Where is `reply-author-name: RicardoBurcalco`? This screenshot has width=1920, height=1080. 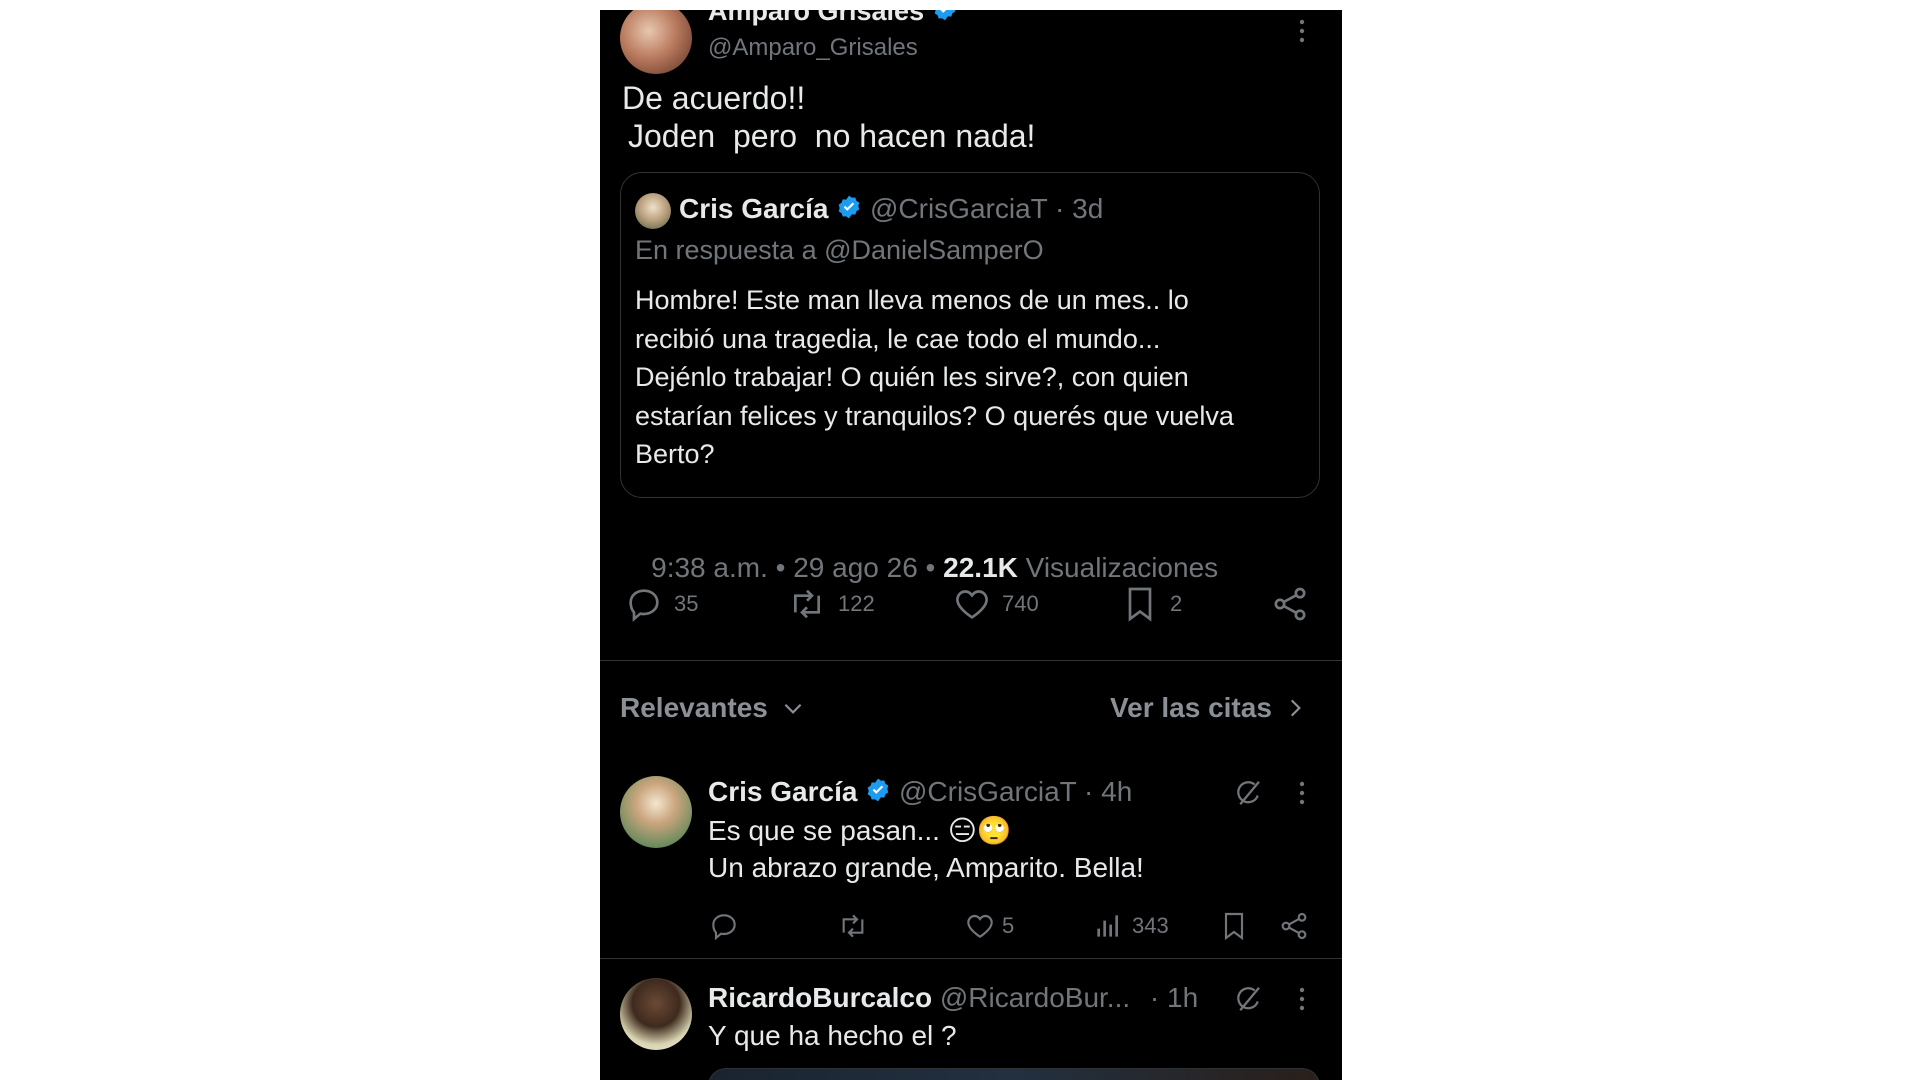
reply-author-name: RicardoBurcalco is located at coordinates (820, 997).